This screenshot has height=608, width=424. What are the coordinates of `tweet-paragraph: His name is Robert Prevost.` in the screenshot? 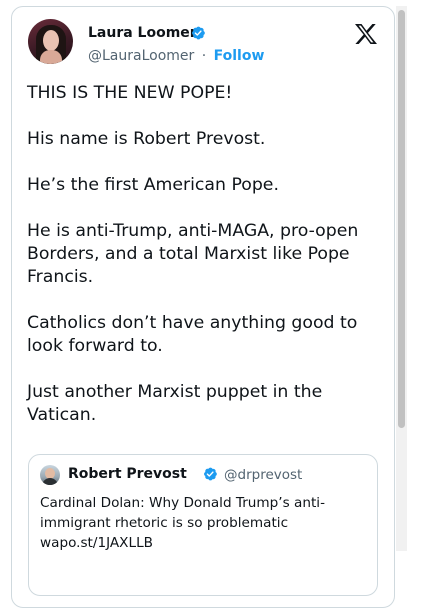 It's located at (146, 139).